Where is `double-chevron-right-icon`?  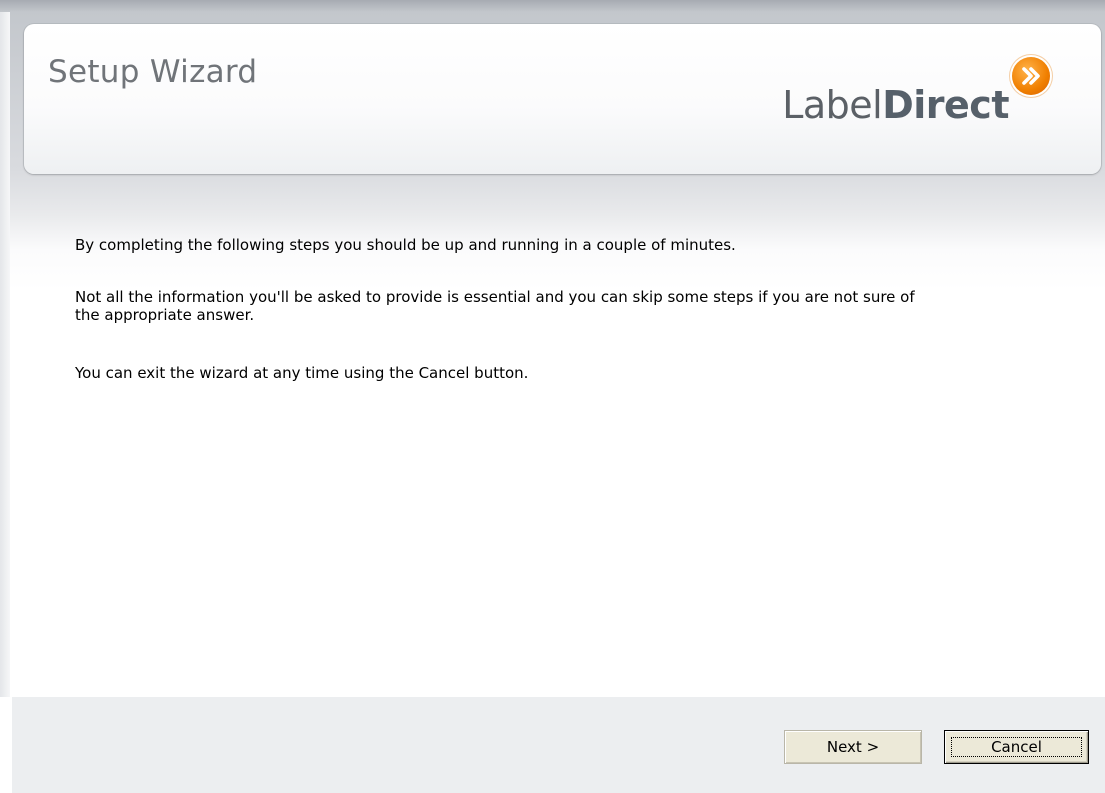
double-chevron-right-icon is located at coordinates (1031, 76).